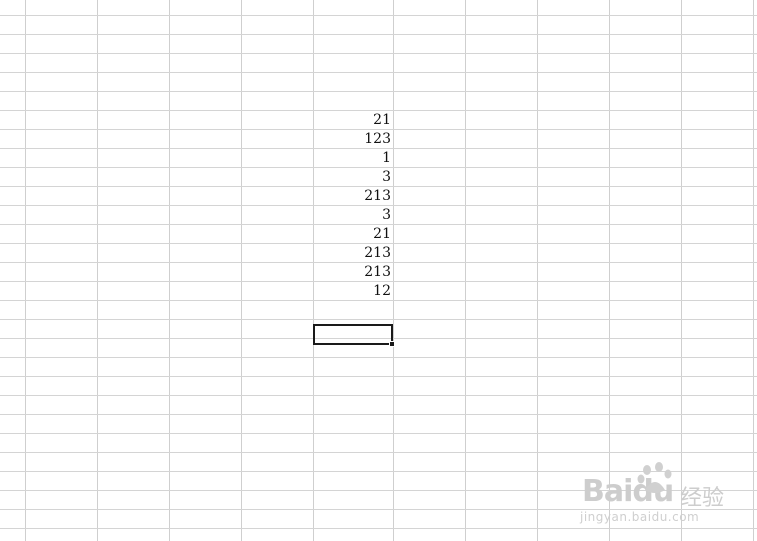 Image resolution: width=757 pixels, height=541 pixels. What do you see at coordinates (353, 139) in the screenshot?
I see `cell-value: 123` at bounding box center [353, 139].